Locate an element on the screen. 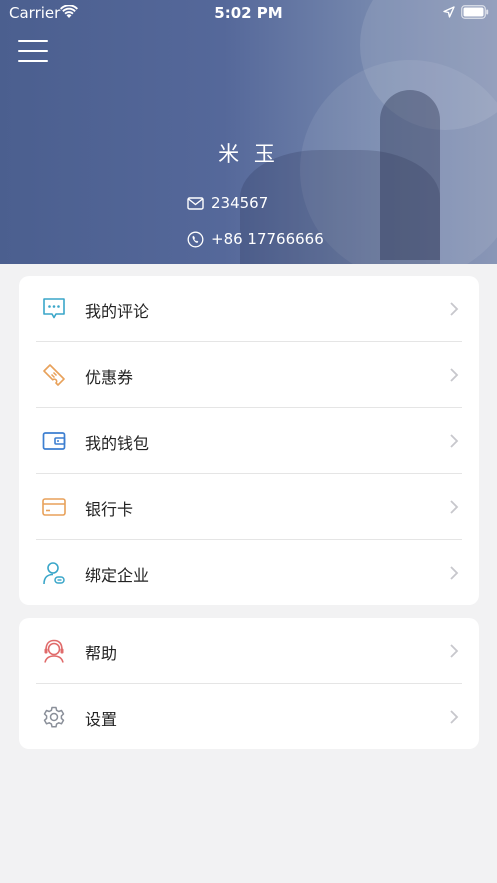  menu-item-my-wallet: 我的钱包 is located at coordinates (249, 441).